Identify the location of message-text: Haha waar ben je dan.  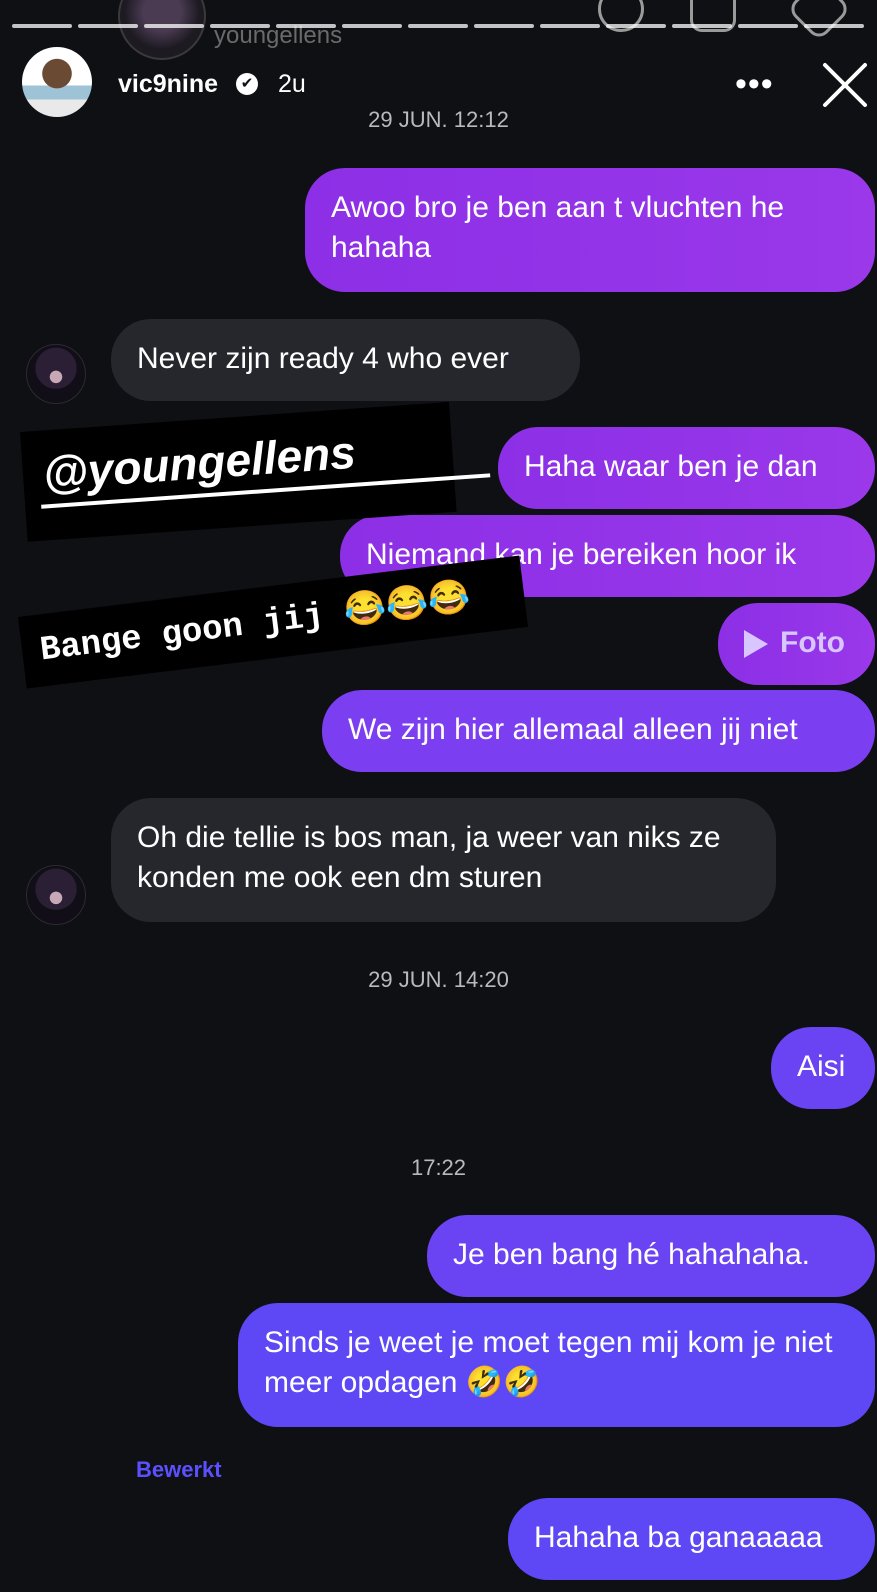
(671, 466).